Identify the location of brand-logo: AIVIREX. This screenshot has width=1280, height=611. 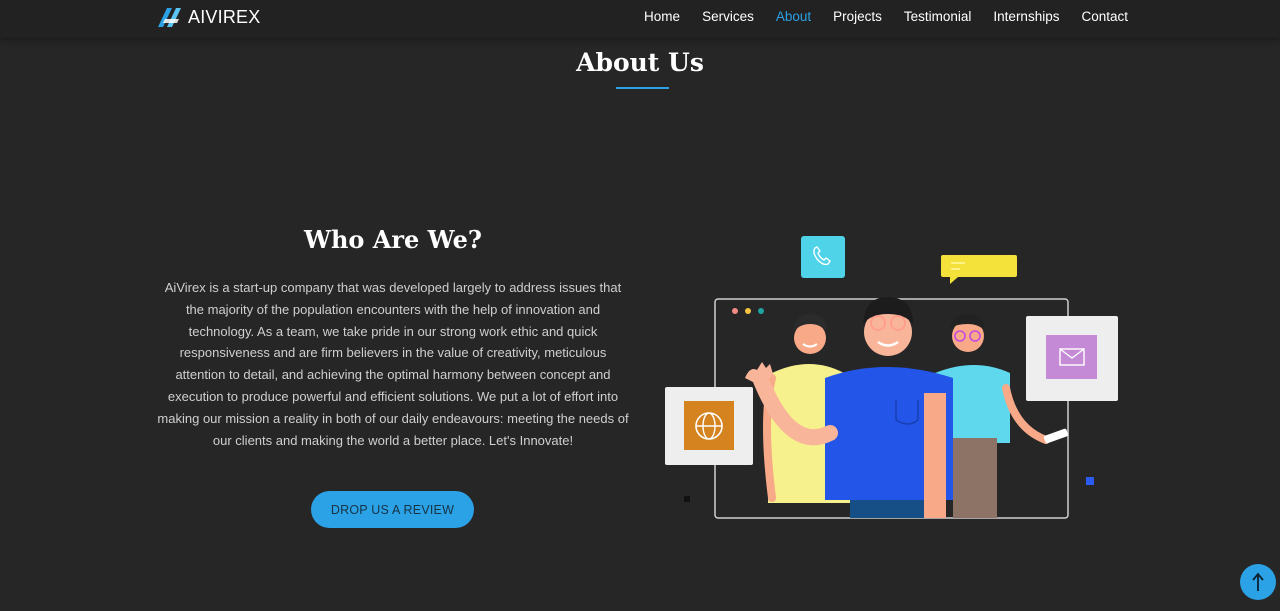
(208, 17).